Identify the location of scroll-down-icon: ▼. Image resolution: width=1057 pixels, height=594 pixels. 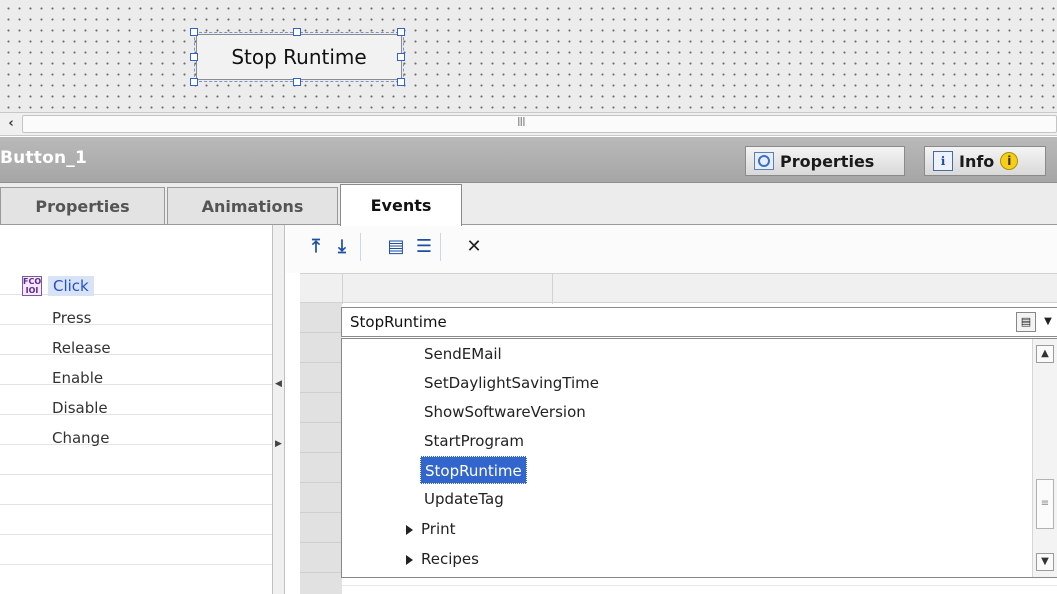
(1045, 562).